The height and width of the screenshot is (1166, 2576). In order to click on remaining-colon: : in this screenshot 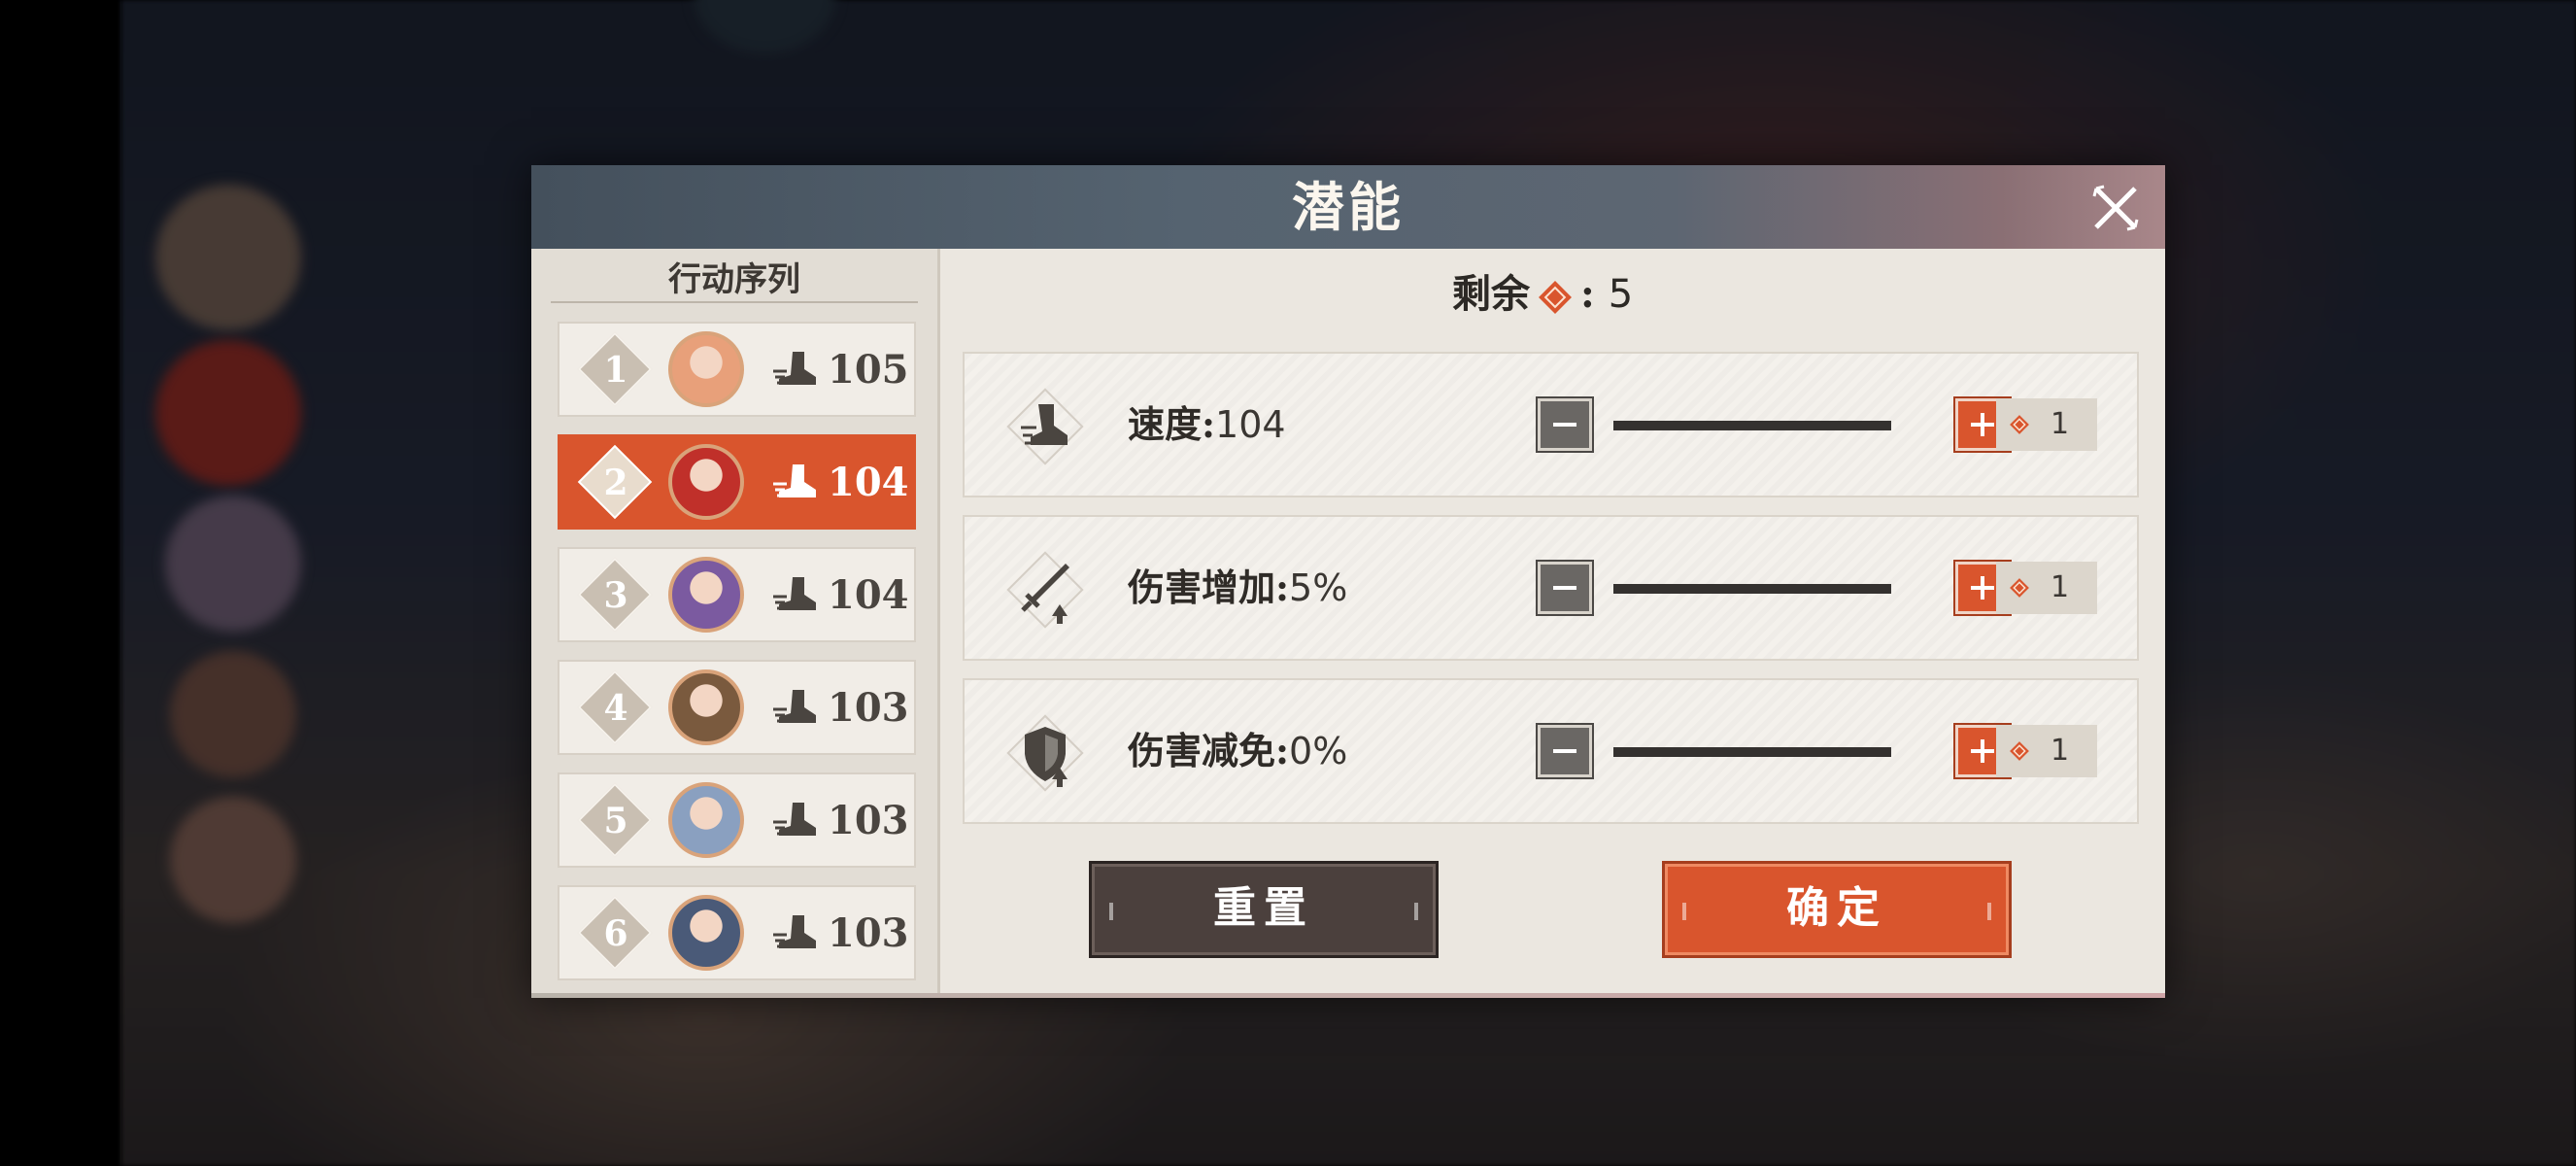, I will do `click(1587, 294)`.